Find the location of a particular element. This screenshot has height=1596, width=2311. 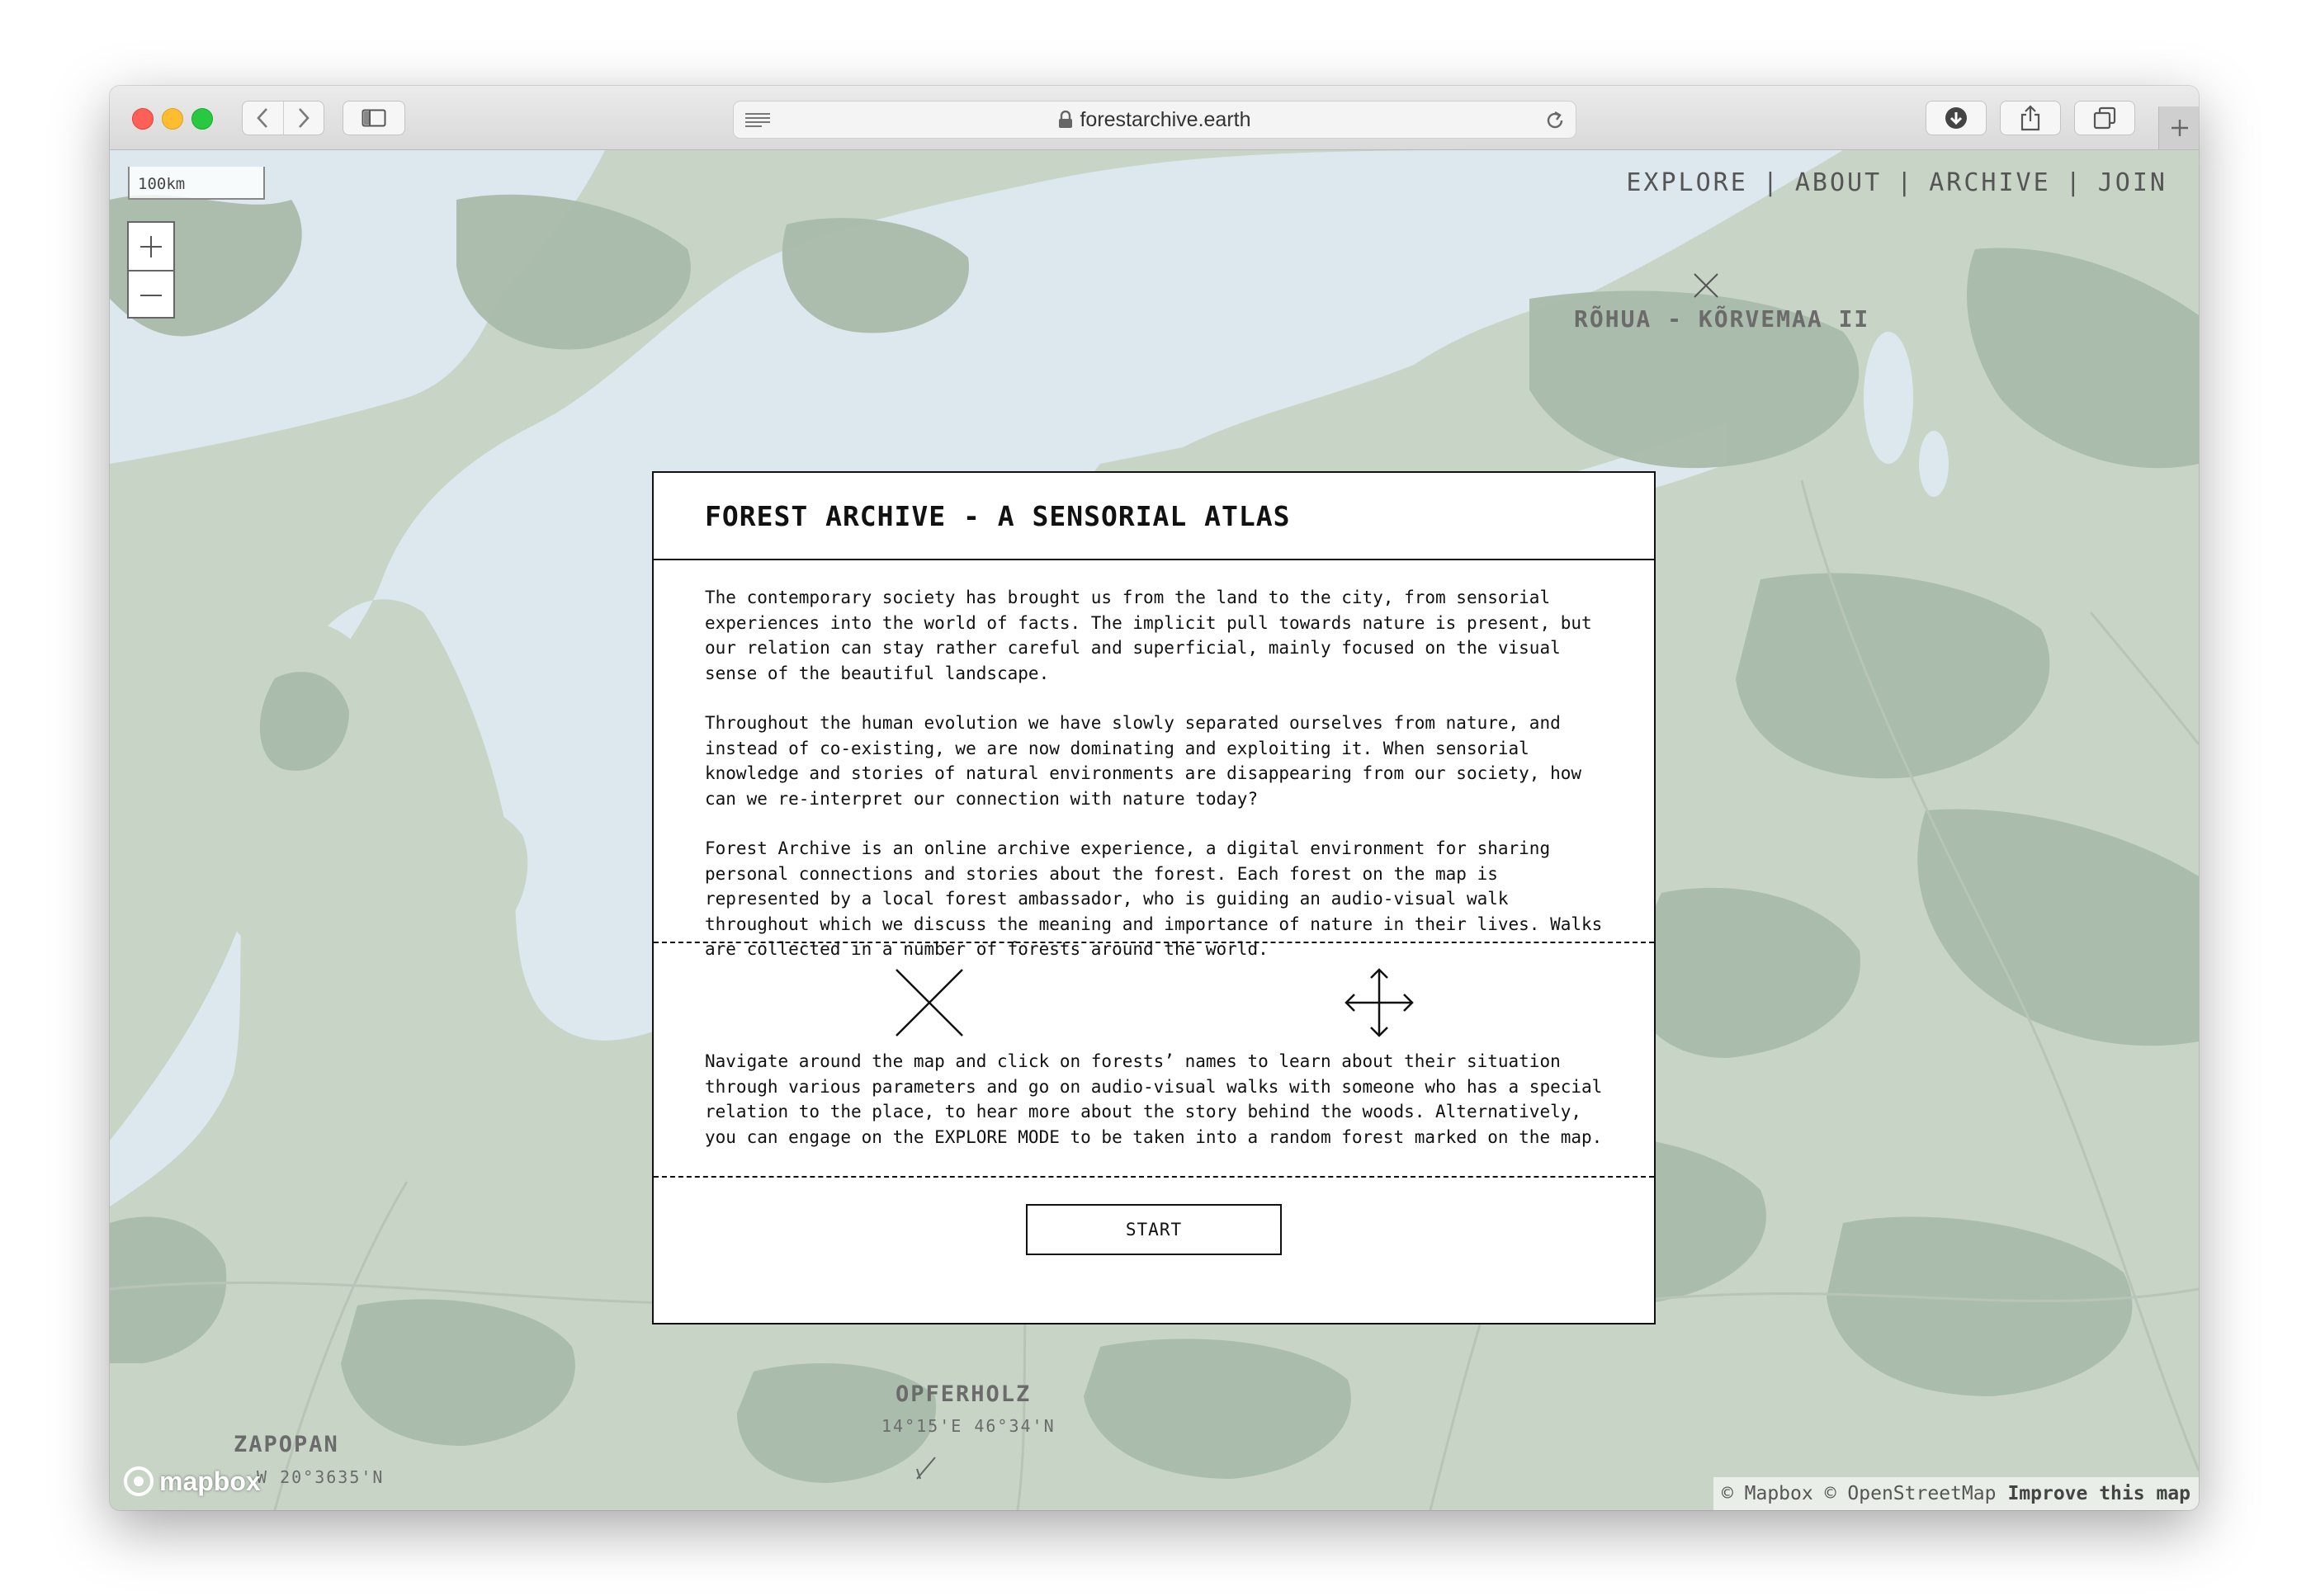

tabs-overview-button is located at coordinates (2104, 118).